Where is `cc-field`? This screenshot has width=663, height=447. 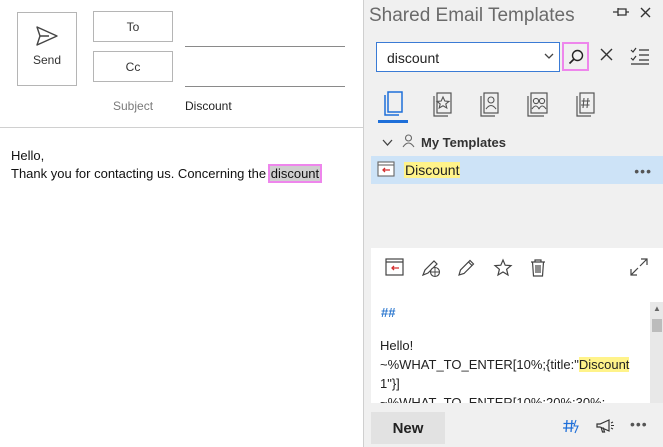
cc-field is located at coordinates (265, 86).